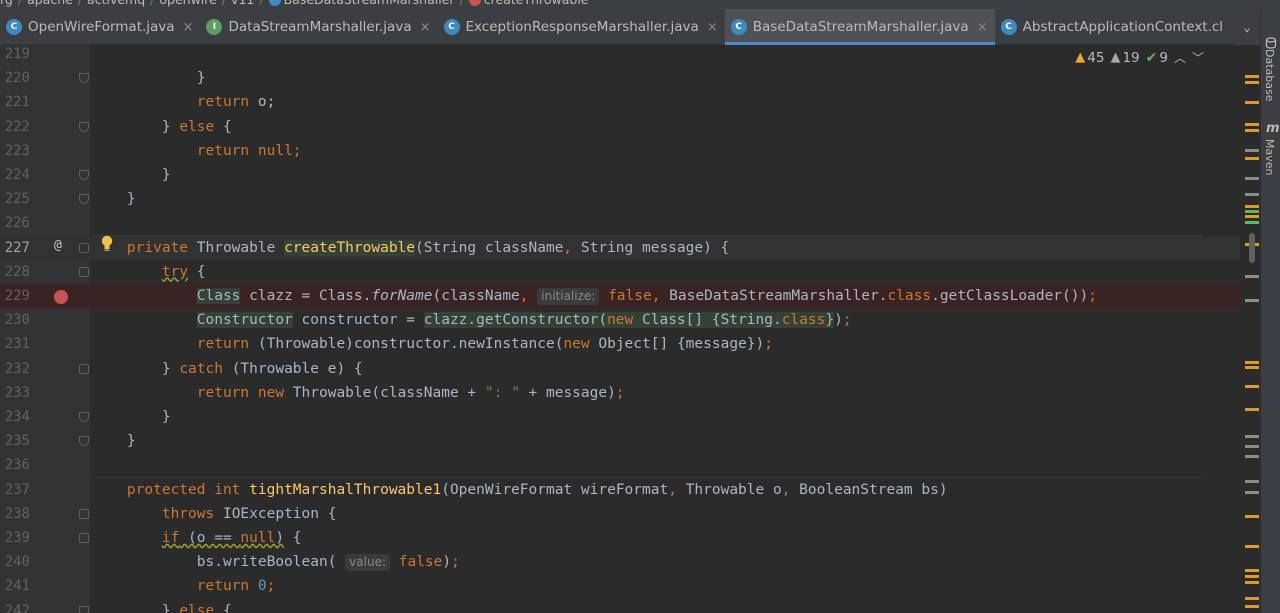  I want to click on breadcrumb-item: apache, so click(50, 4).